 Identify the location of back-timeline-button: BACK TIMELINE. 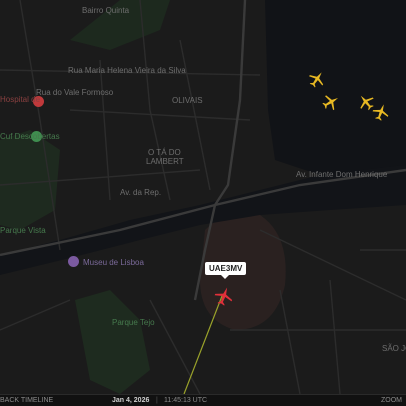
(26, 400).